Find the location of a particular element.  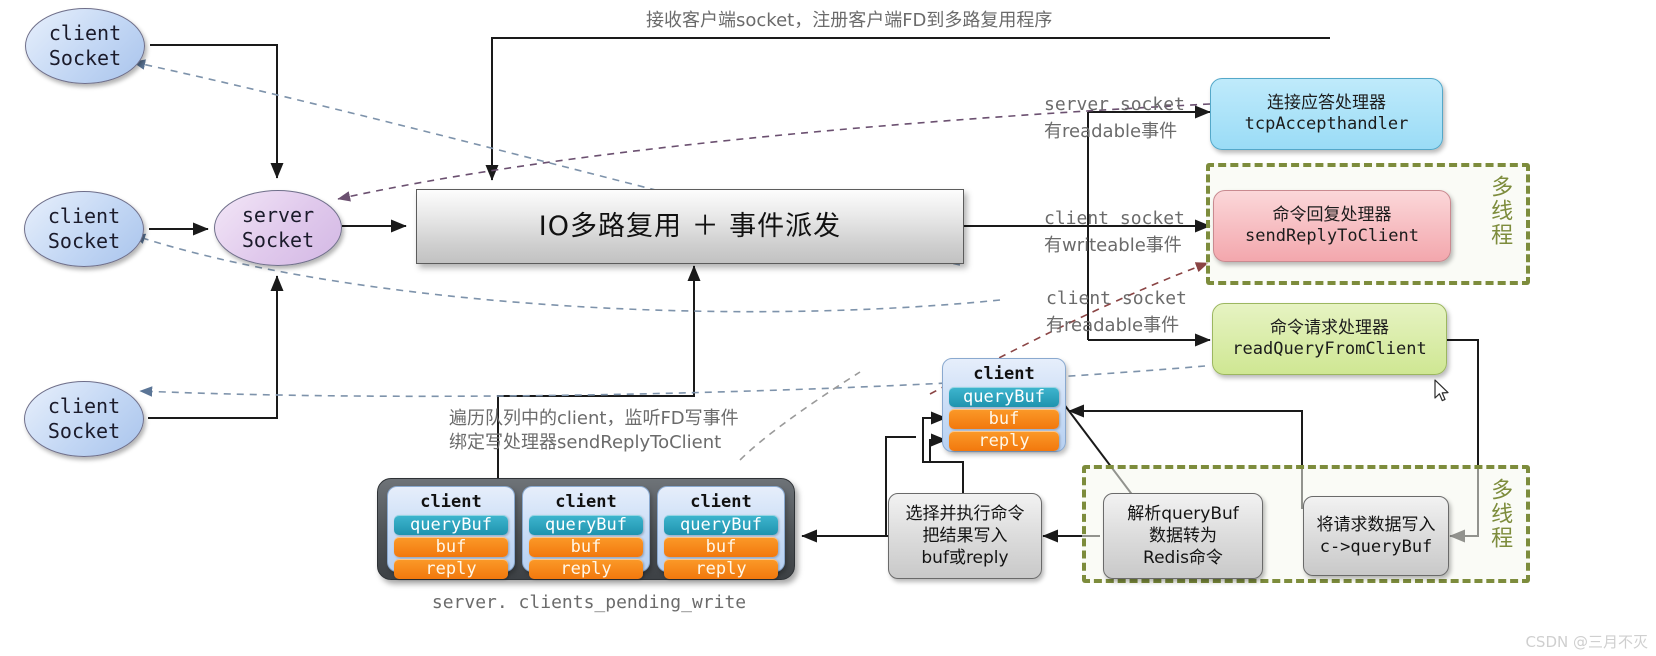

client-socket-3-line2: Socket is located at coordinates (84, 431).